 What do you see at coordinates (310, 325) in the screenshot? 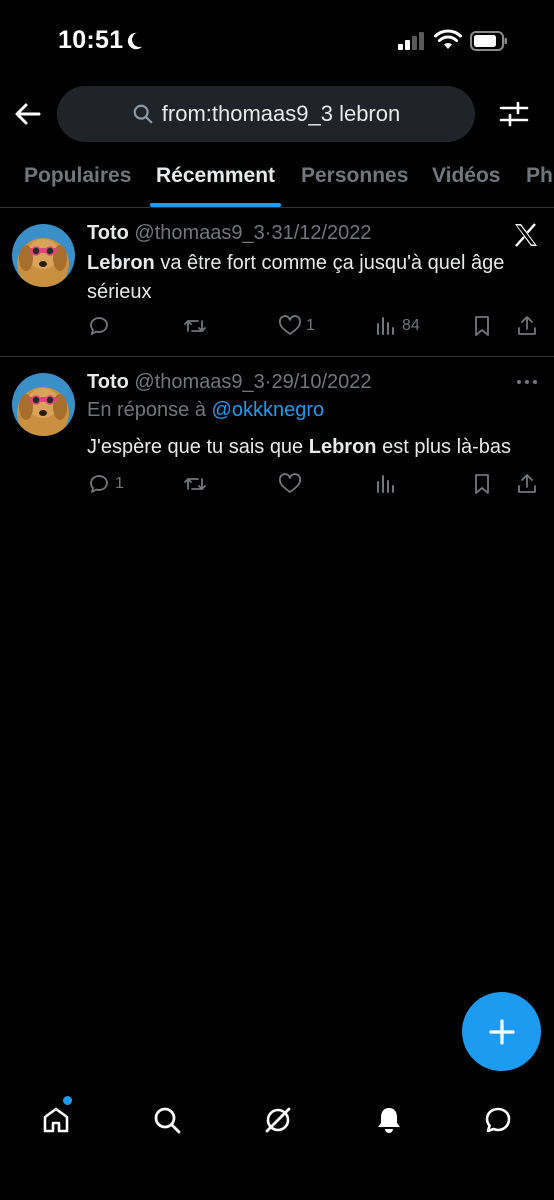
I see `like-count: 1` at bounding box center [310, 325].